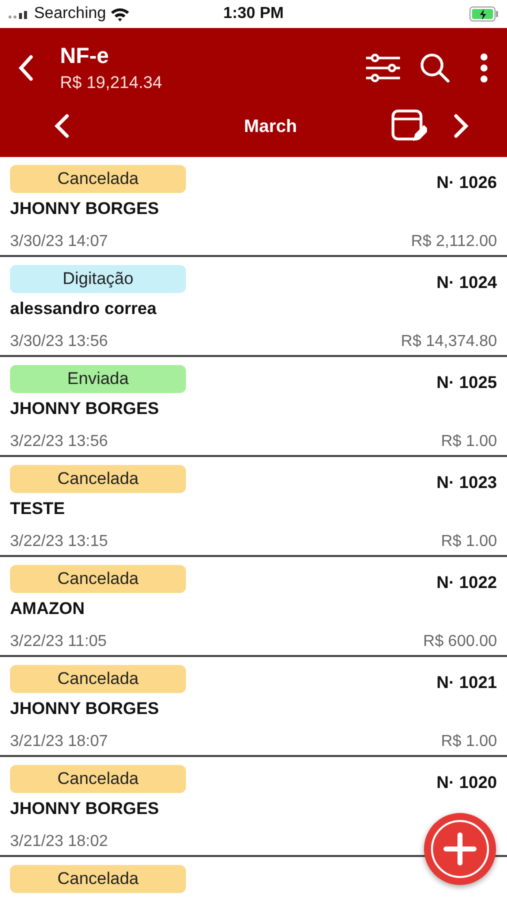 The height and width of the screenshot is (900, 507). Describe the element at coordinates (466, 683) in the screenshot. I see `invoice-number: N· 1021` at that location.